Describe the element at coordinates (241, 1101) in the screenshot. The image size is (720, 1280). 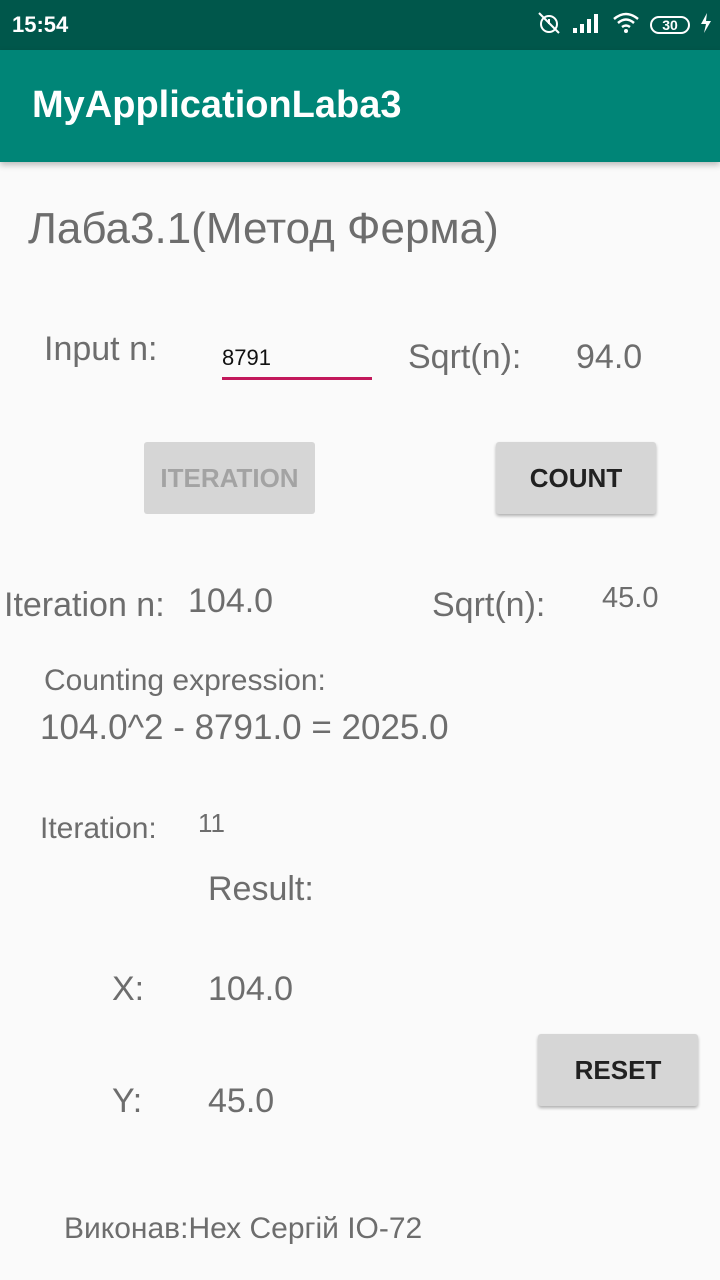
I see `y-value: 45.0` at that location.